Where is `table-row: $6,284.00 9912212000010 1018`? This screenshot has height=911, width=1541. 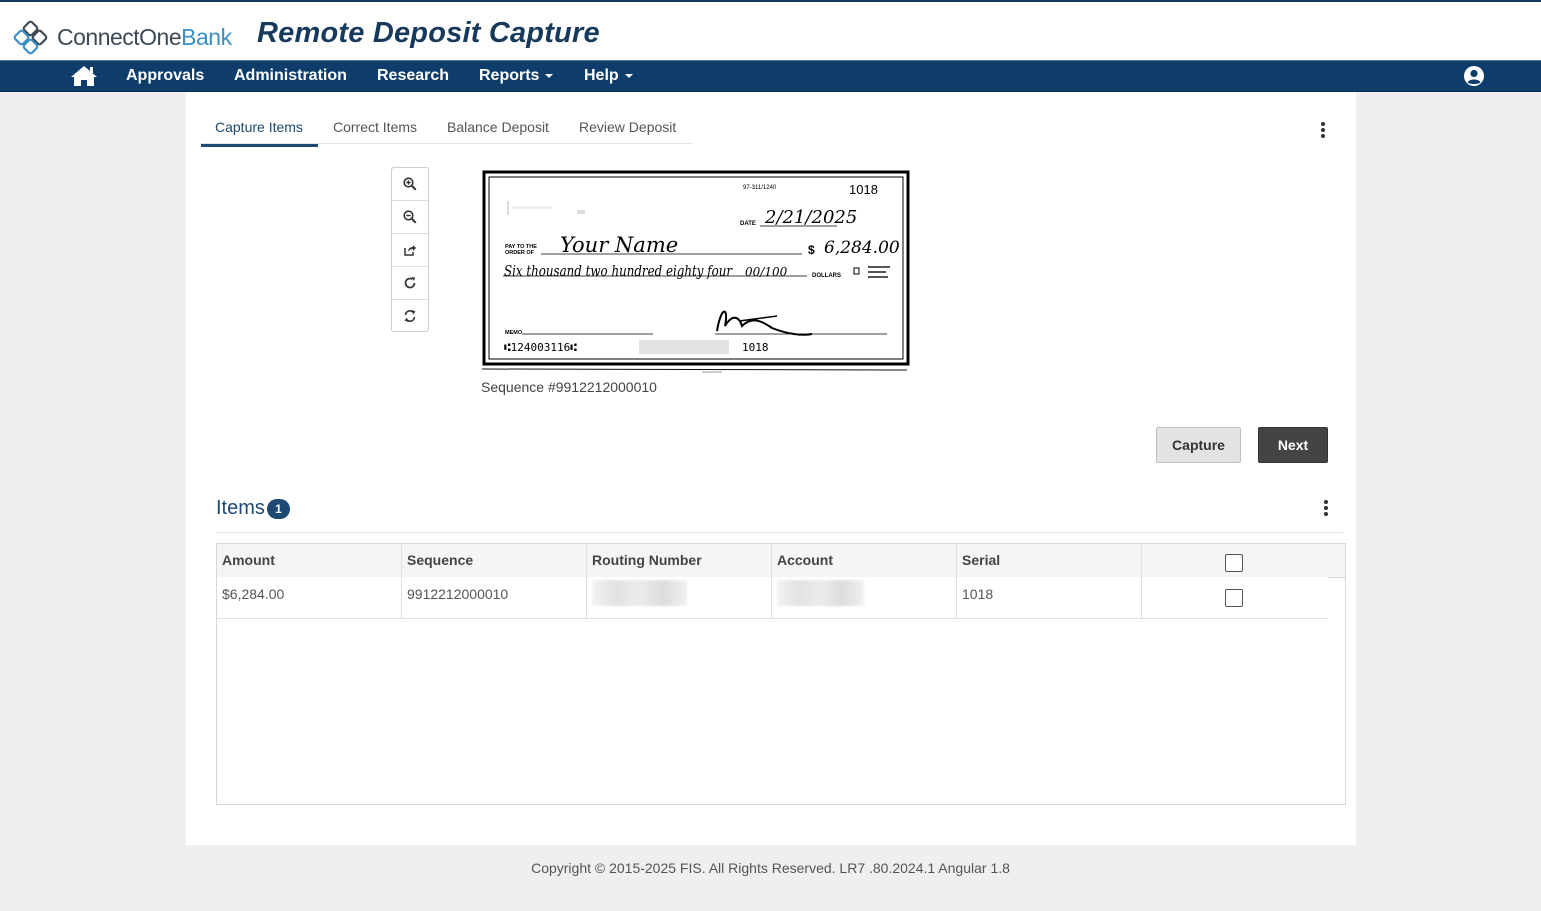
table-row: $6,284.00 9912212000010 1018 is located at coordinates (772, 598).